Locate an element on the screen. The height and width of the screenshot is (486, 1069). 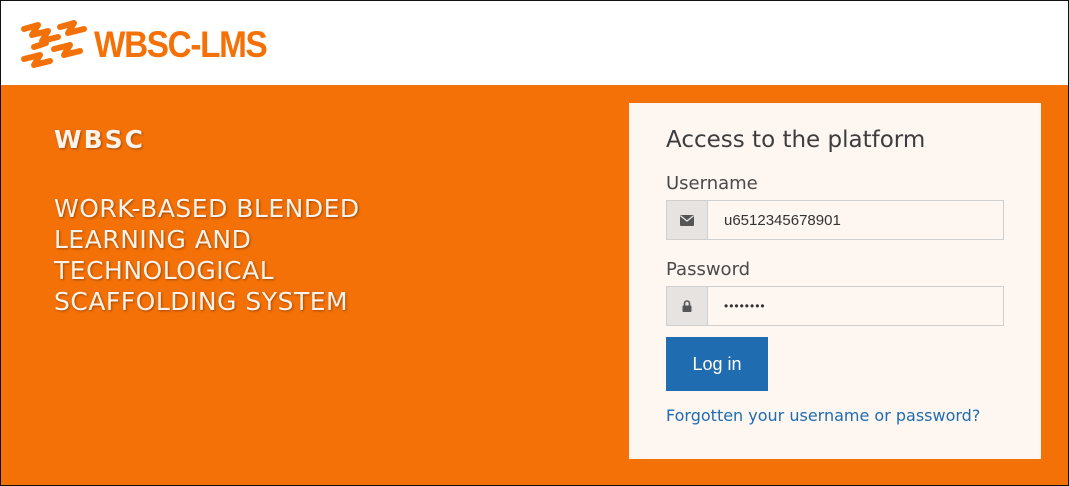
lock-icon is located at coordinates (687, 306).